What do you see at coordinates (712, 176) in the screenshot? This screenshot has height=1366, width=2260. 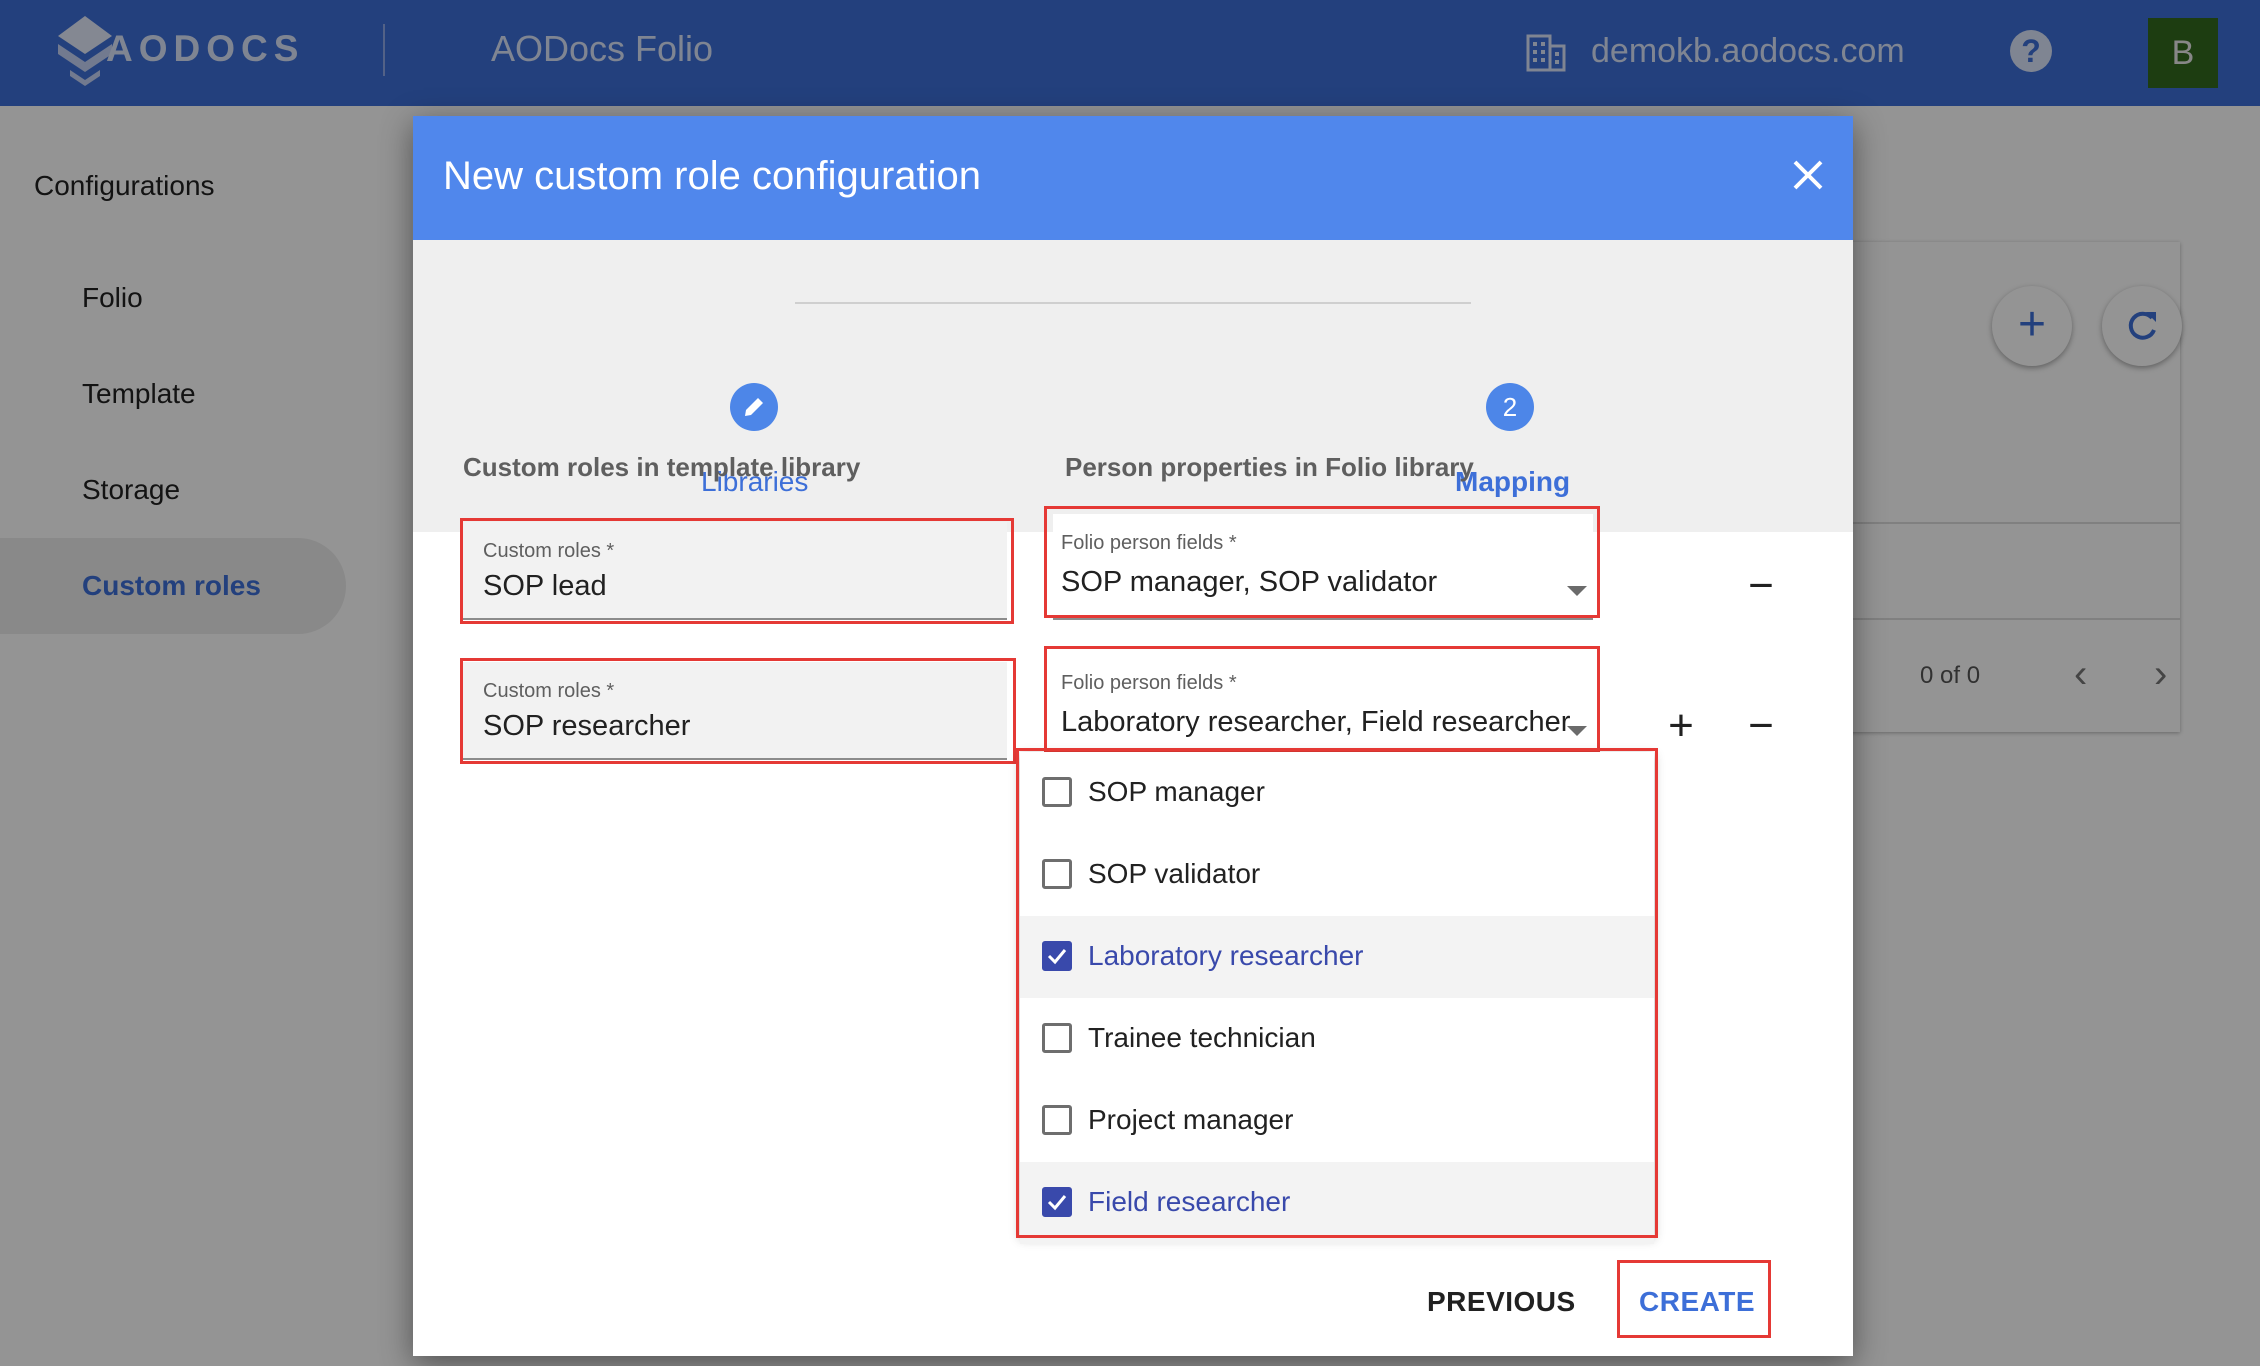 I see `dialog-title: New custom role configuration` at bounding box center [712, 176].